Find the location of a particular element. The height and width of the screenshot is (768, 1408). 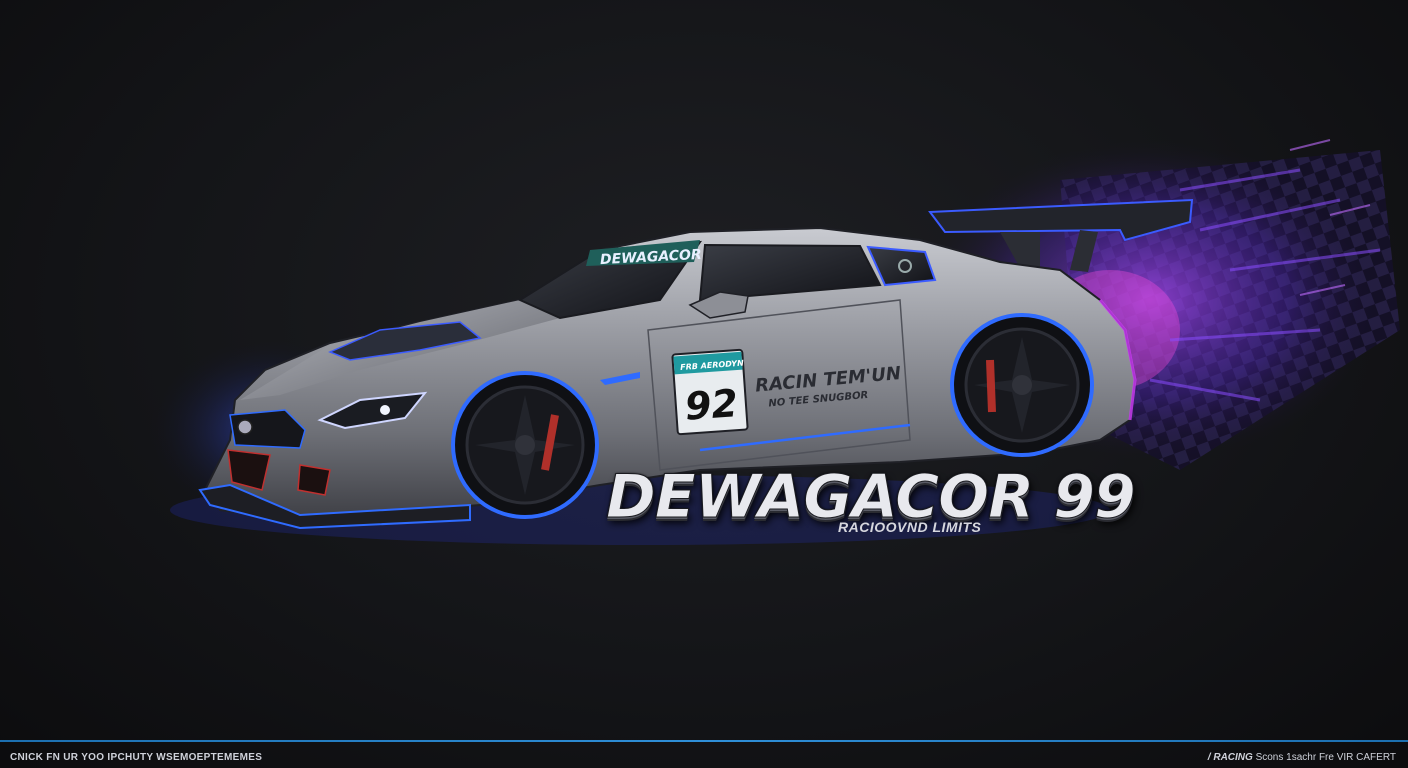

footer-right-bold: / RACING is located at coordinates (1230, 757).